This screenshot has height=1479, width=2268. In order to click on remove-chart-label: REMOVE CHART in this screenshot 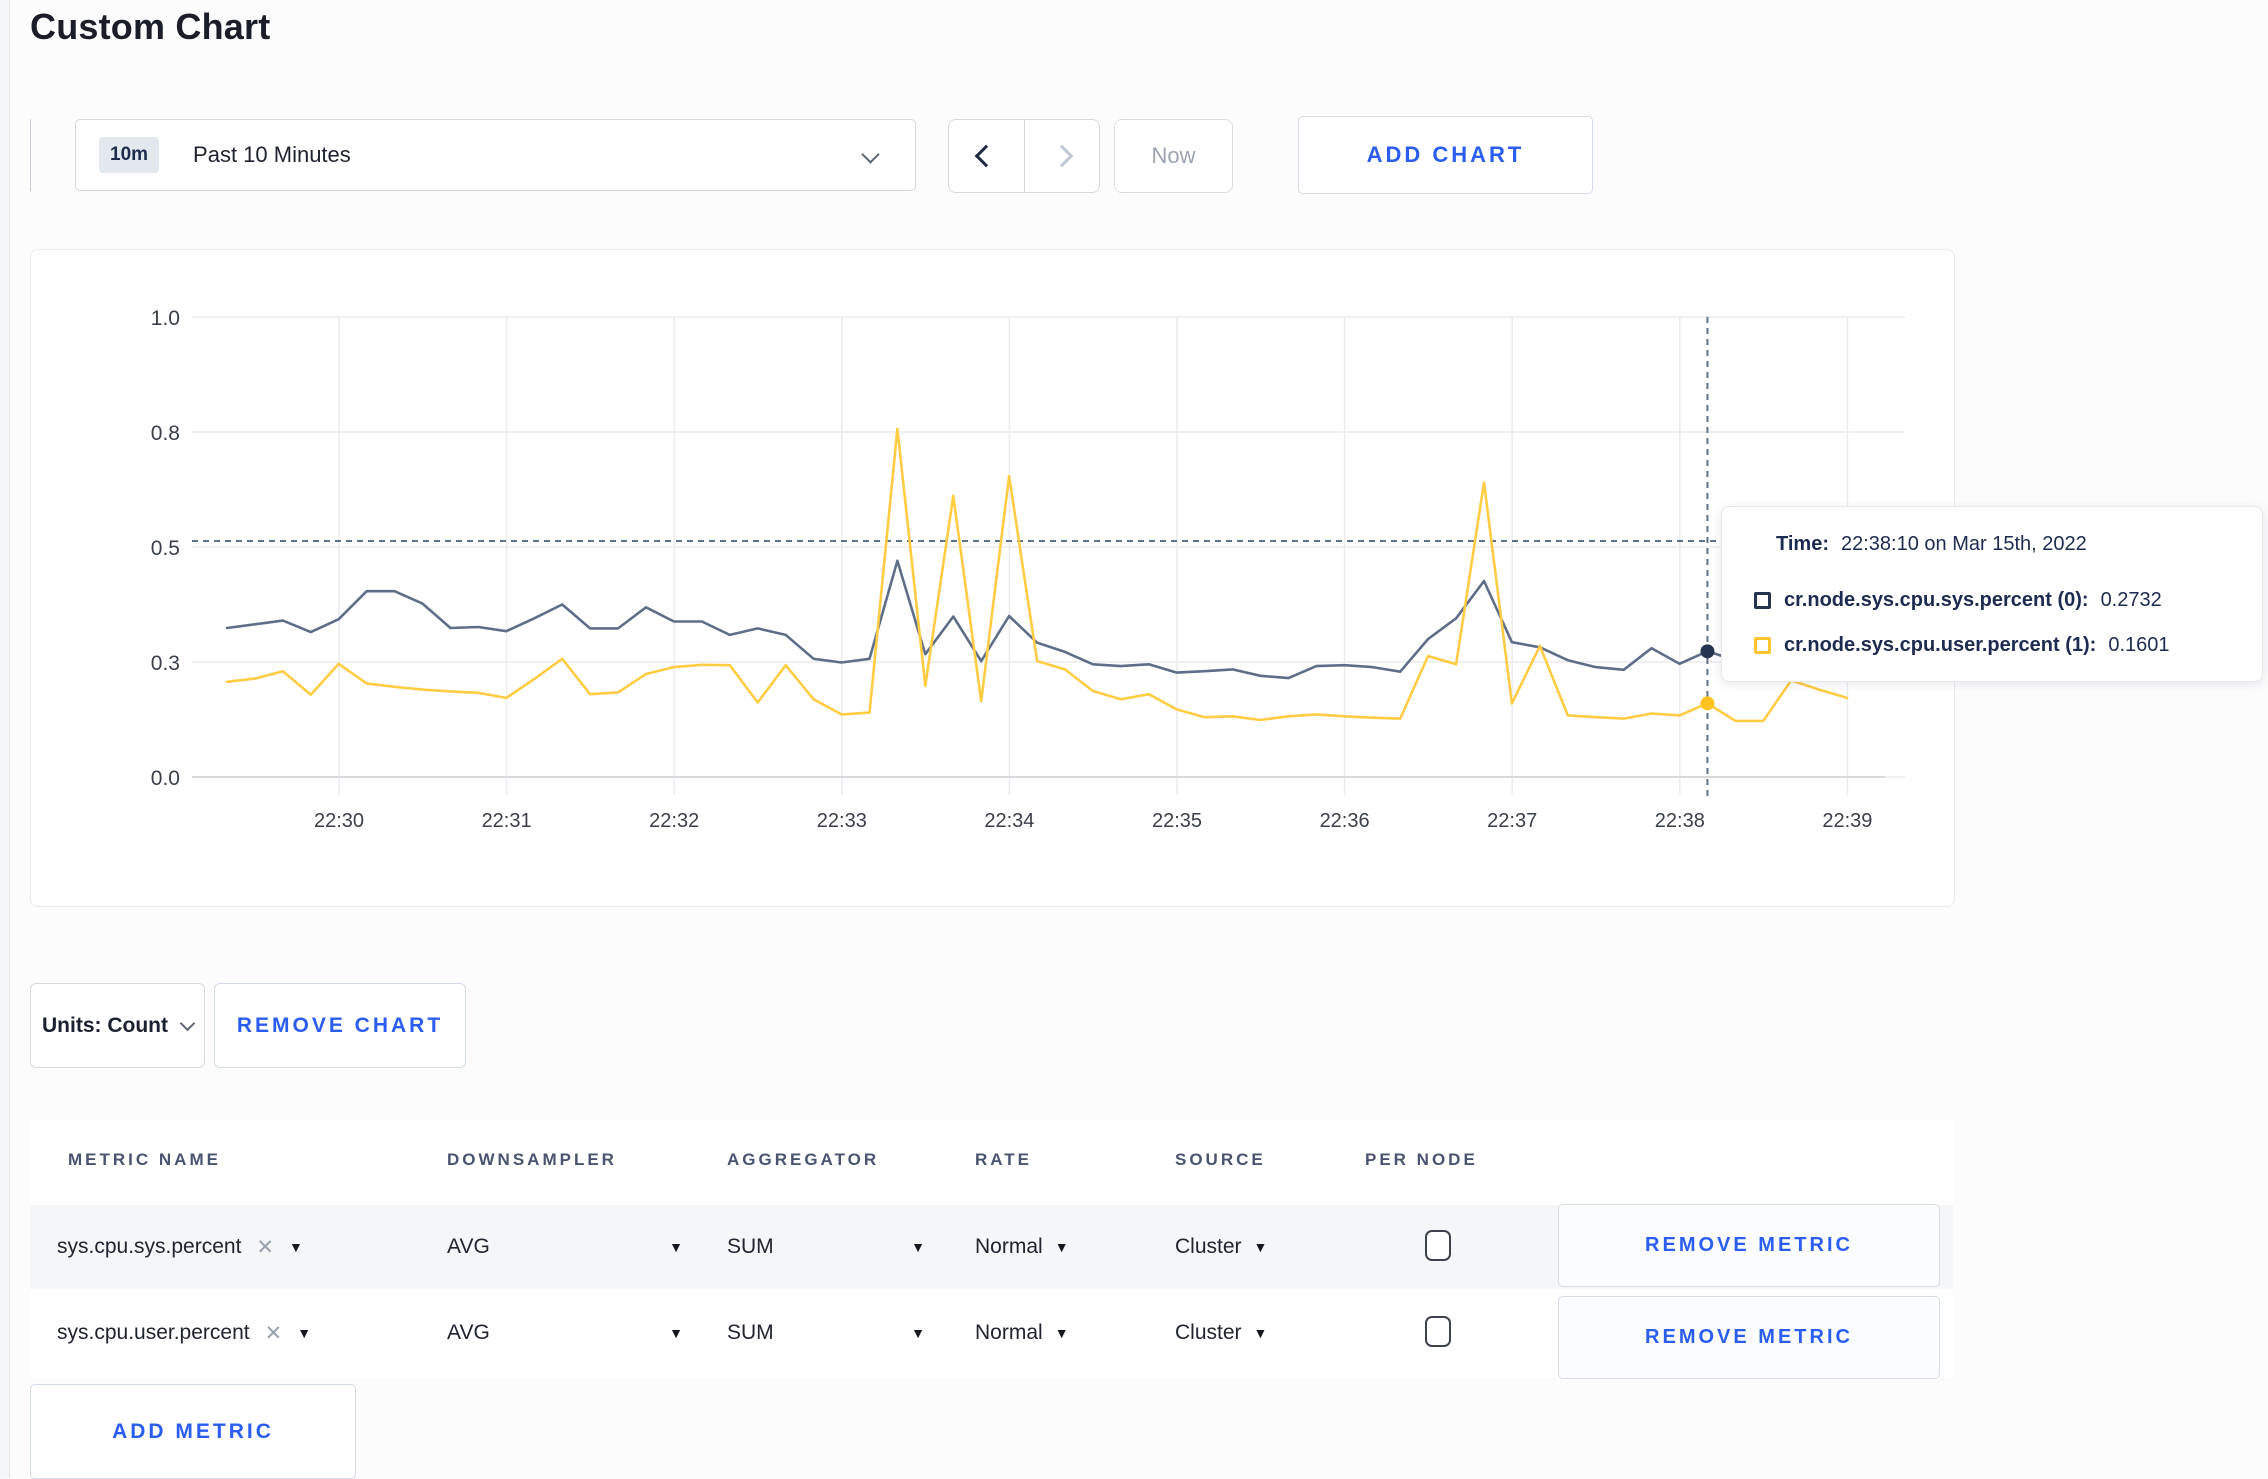, I will do `click(340, 1025)`.